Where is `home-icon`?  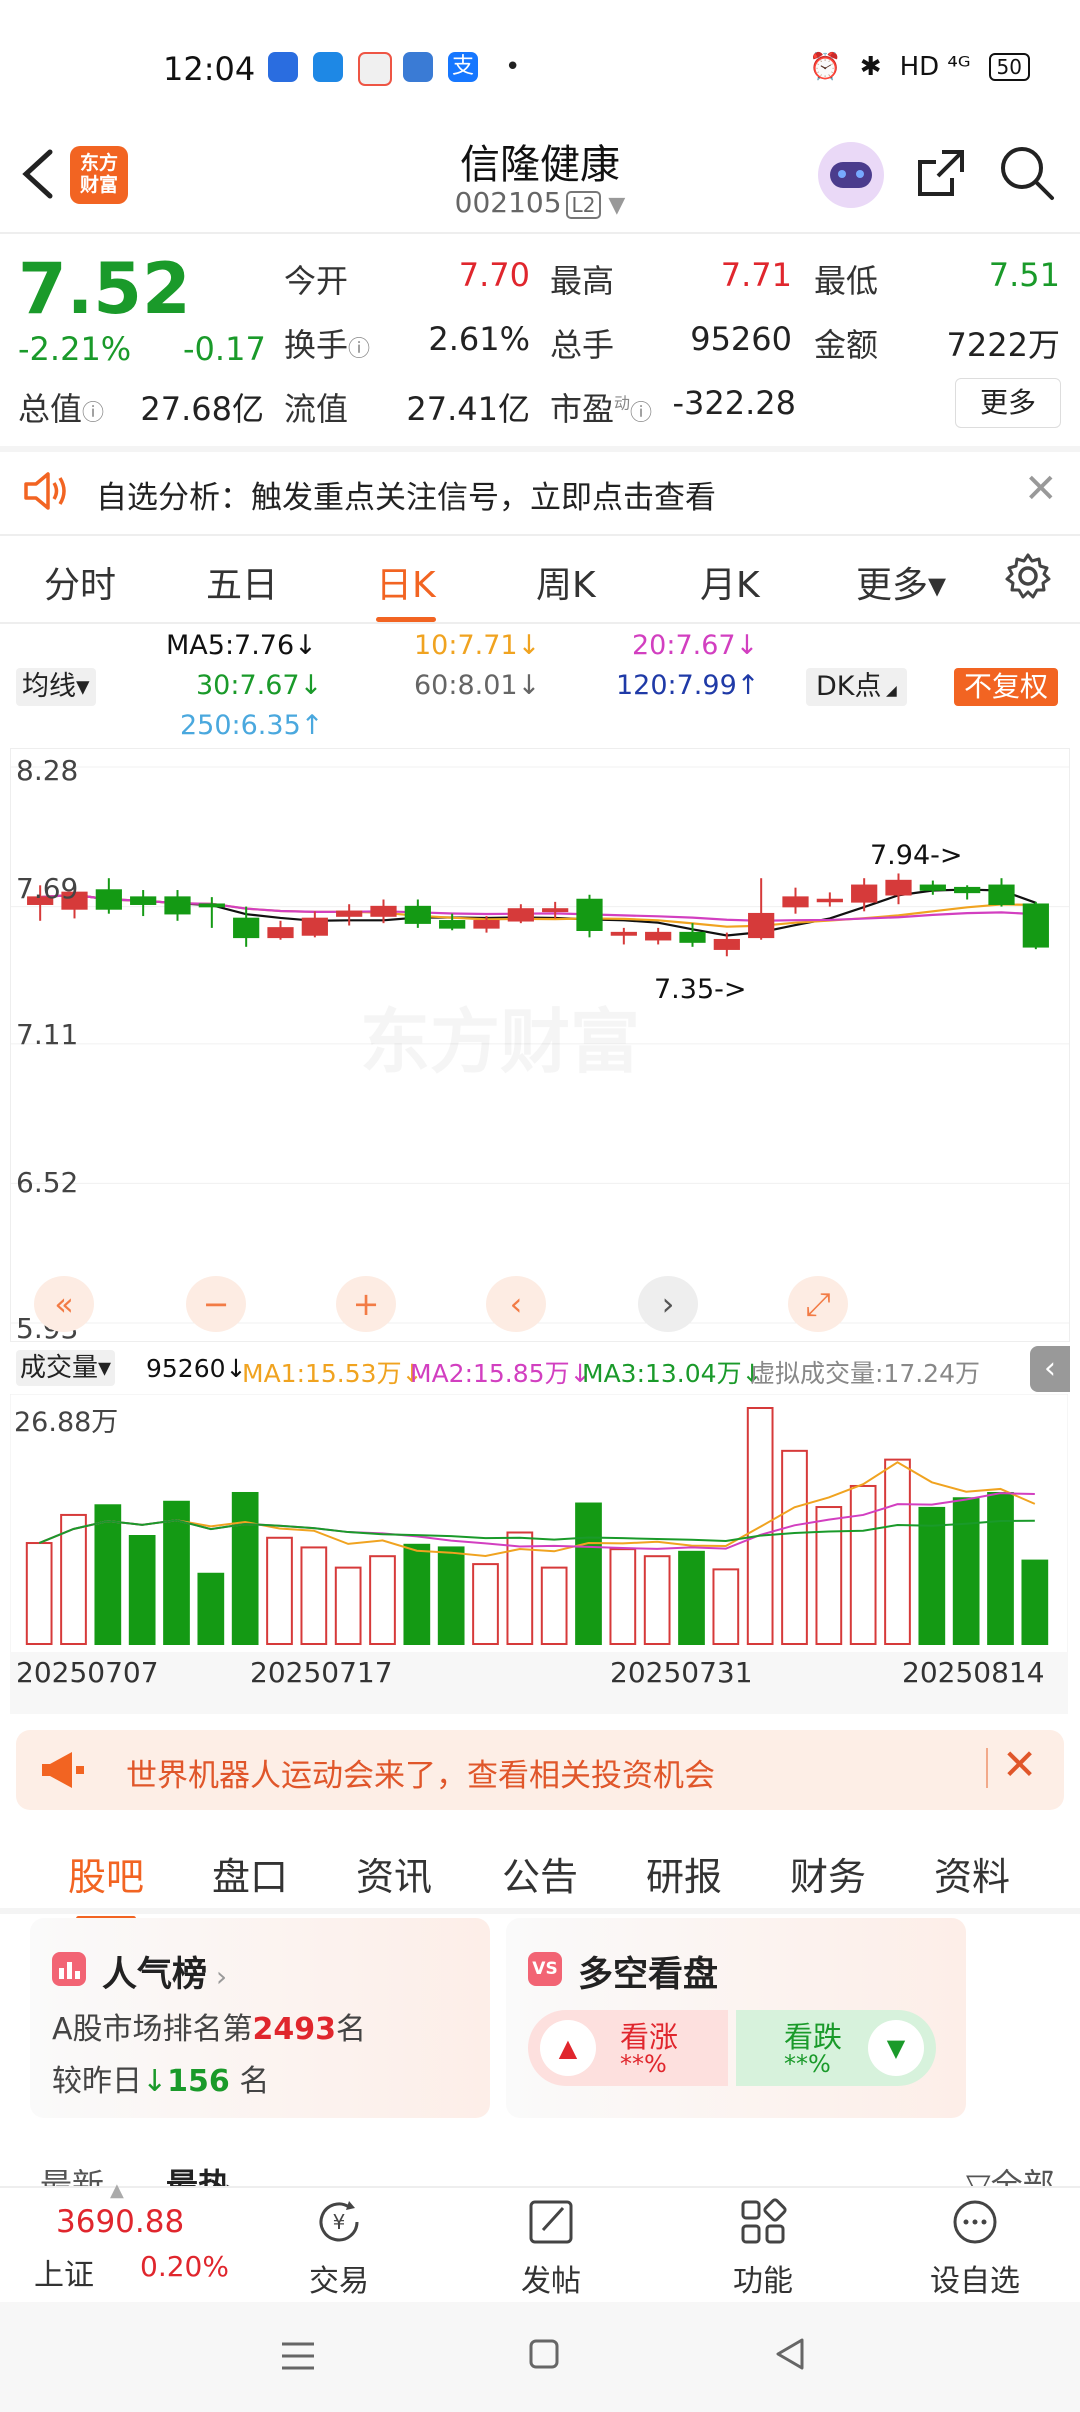 home-icon is located at coordinates (544, 2356).